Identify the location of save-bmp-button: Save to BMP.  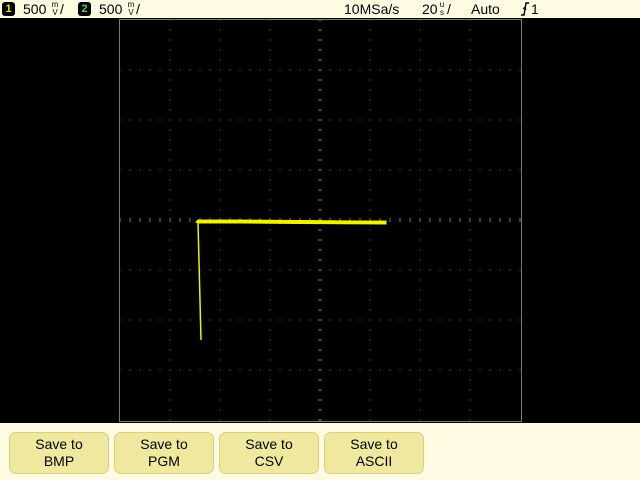
(59, 453).